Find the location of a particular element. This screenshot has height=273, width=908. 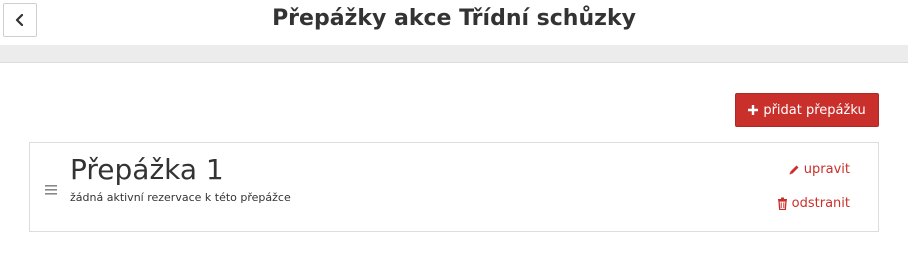

counter-status: žádná aktivní rezervace k této přepážce is located at coordinates (180, 197).